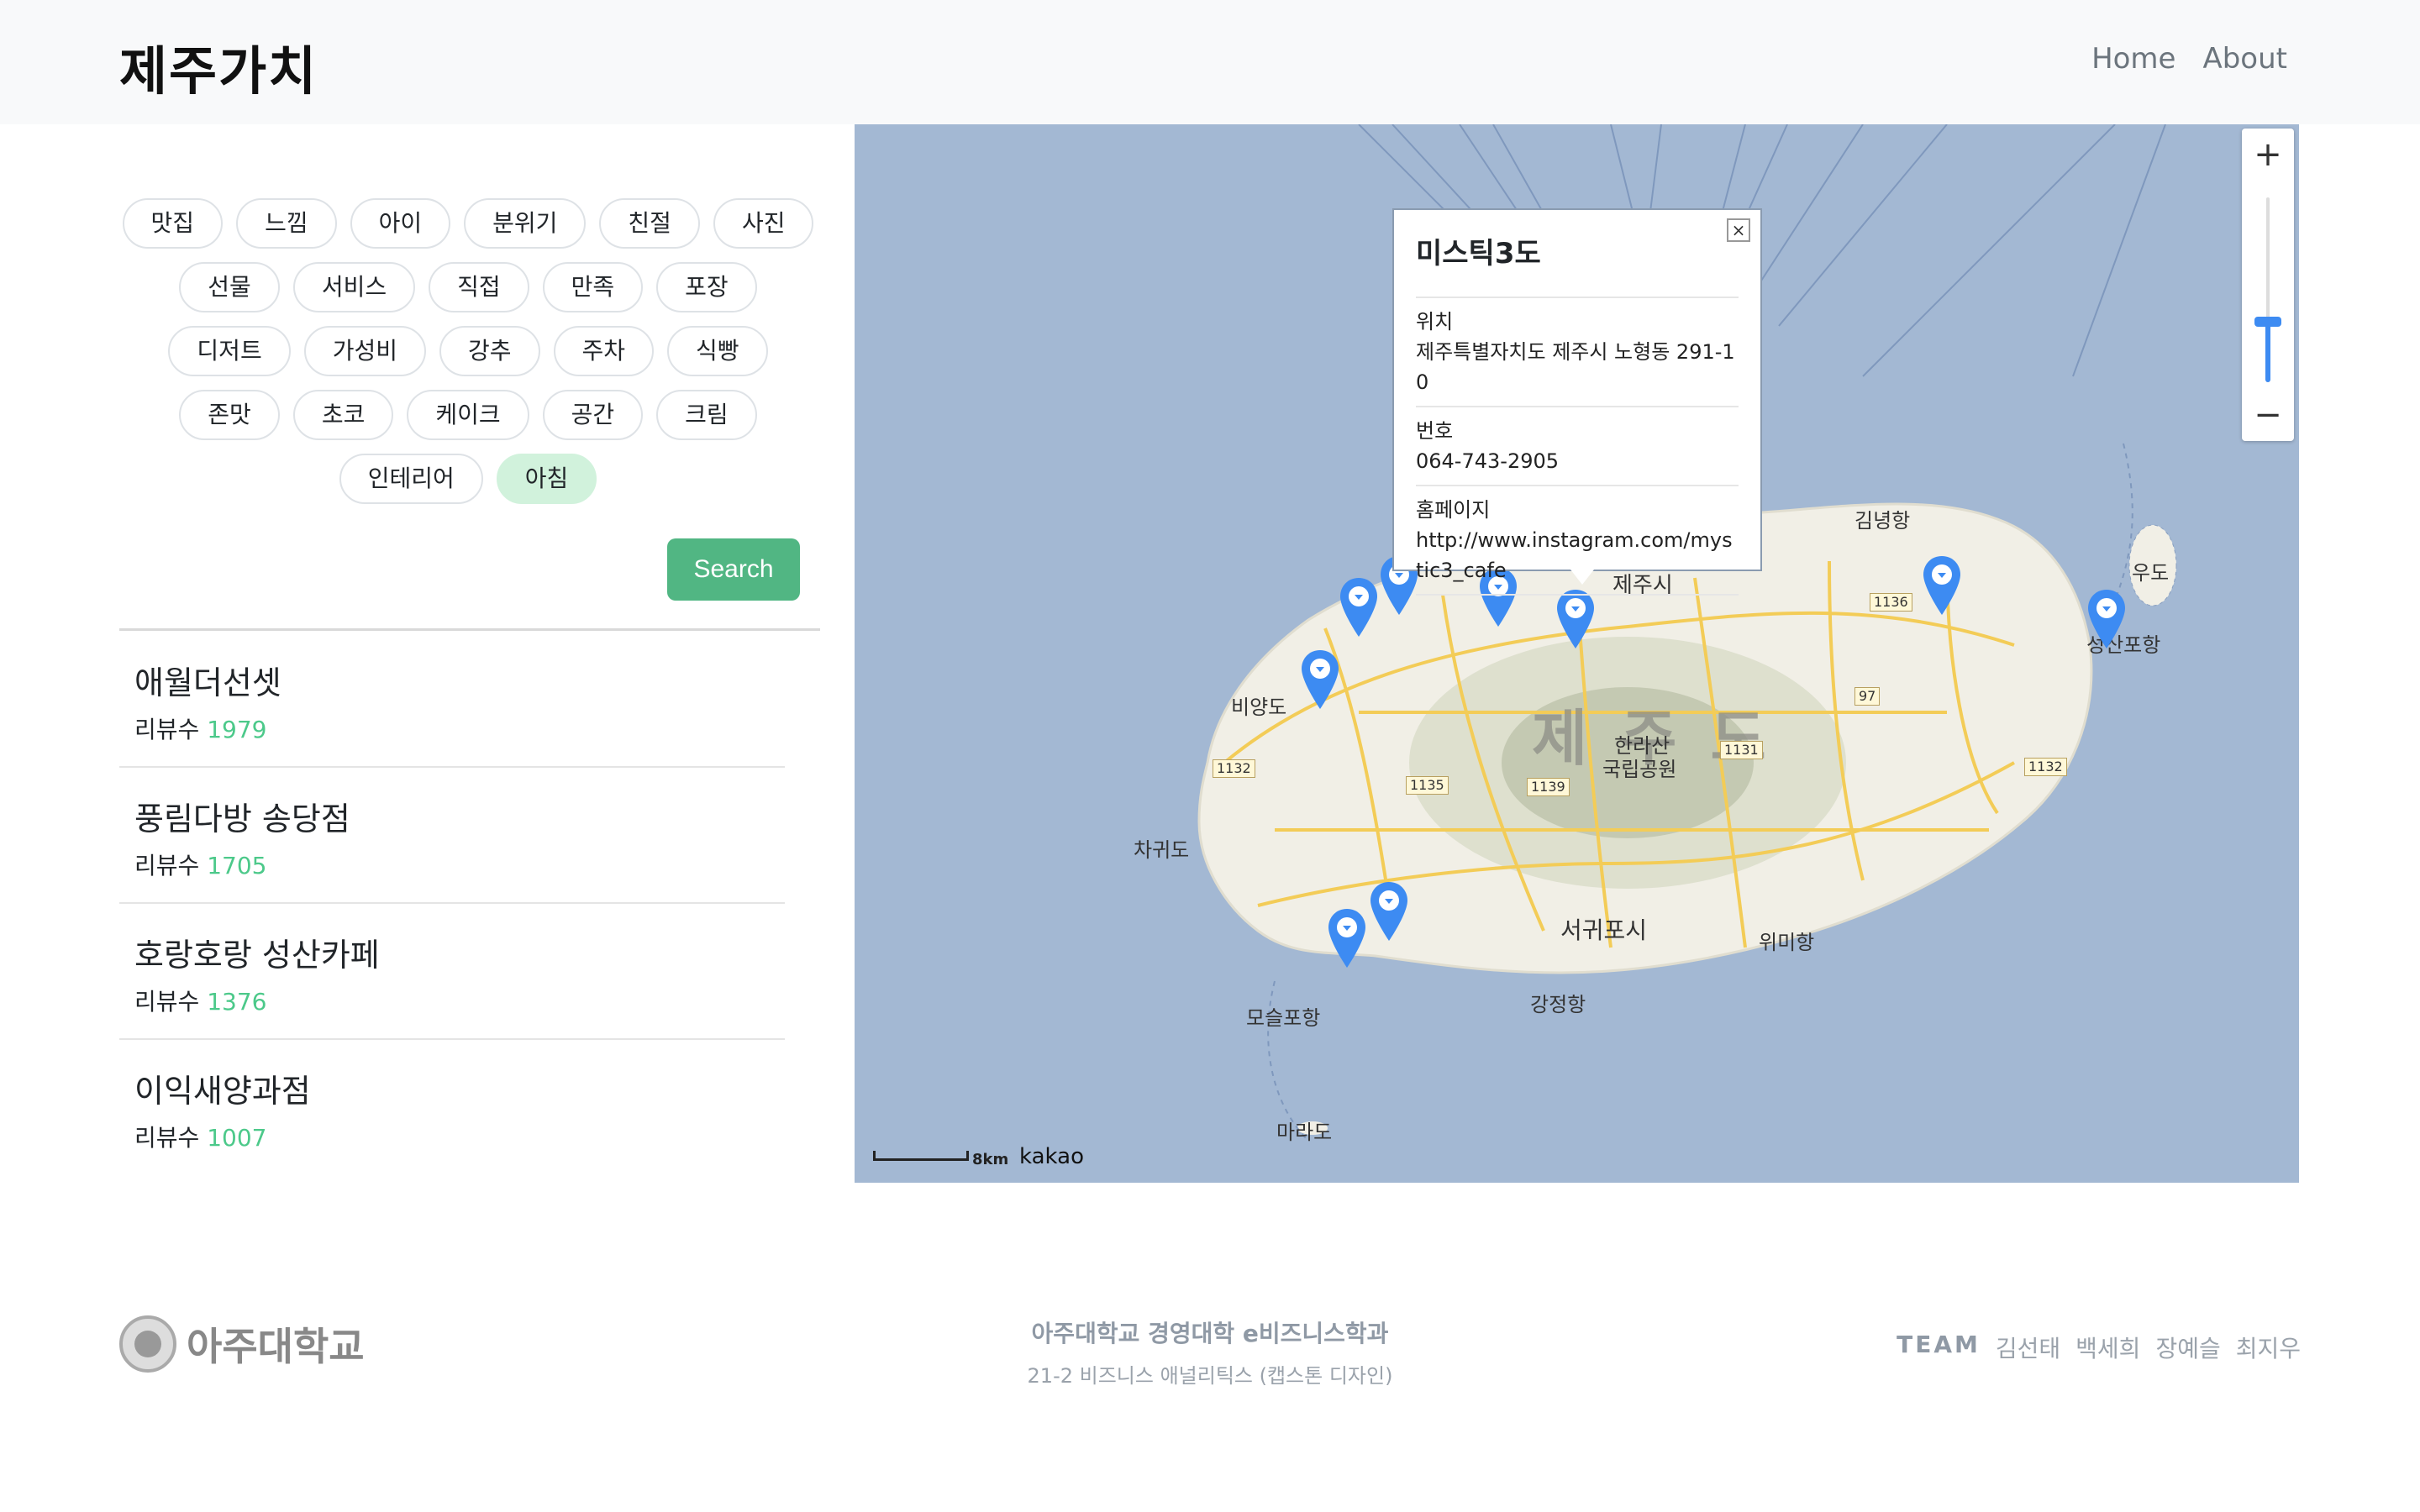 This screenshot has width=2420, height=1512. What do you see at coordinates (218, 66) in the screenshot?
I see `brand-logo: 제주가치` at bounding box center [218, 66].